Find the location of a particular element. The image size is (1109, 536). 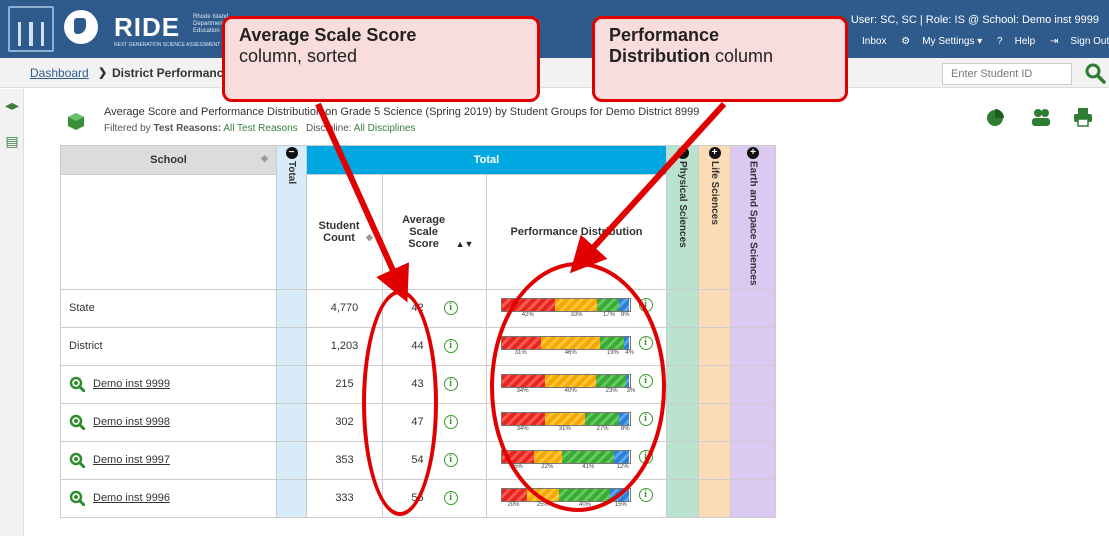

school-cell: State is located at coordinates (168, 308).